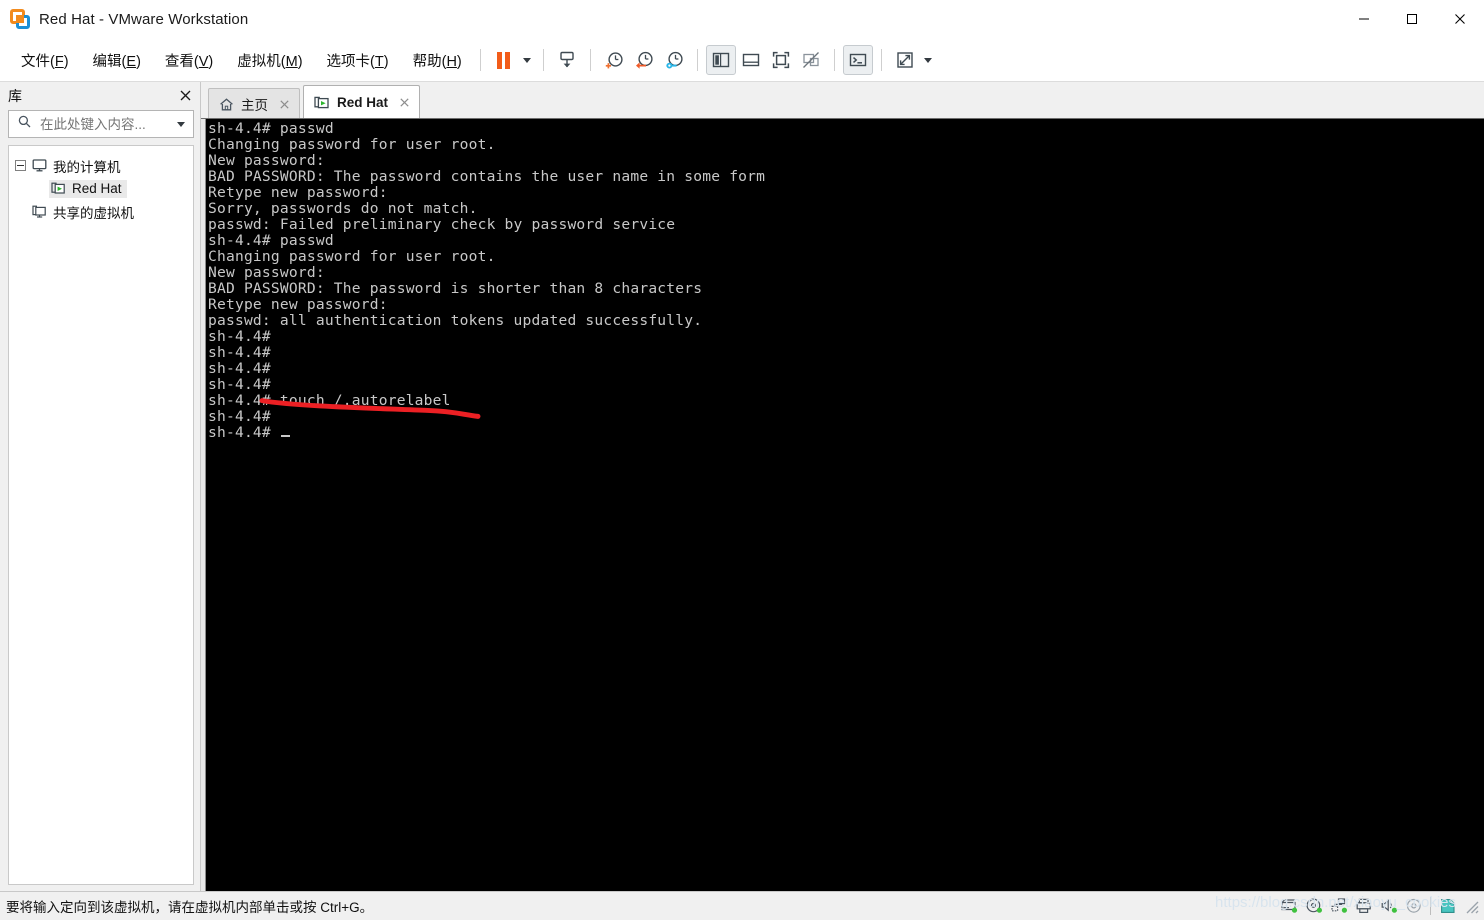 Image resolution: width=1484 pixels, height=920 pixels. What do you see at coordinates (358, 60) in the screenshot?
I see `menu-tabs: 选项卡(T)` at bounding box center [358, 60].